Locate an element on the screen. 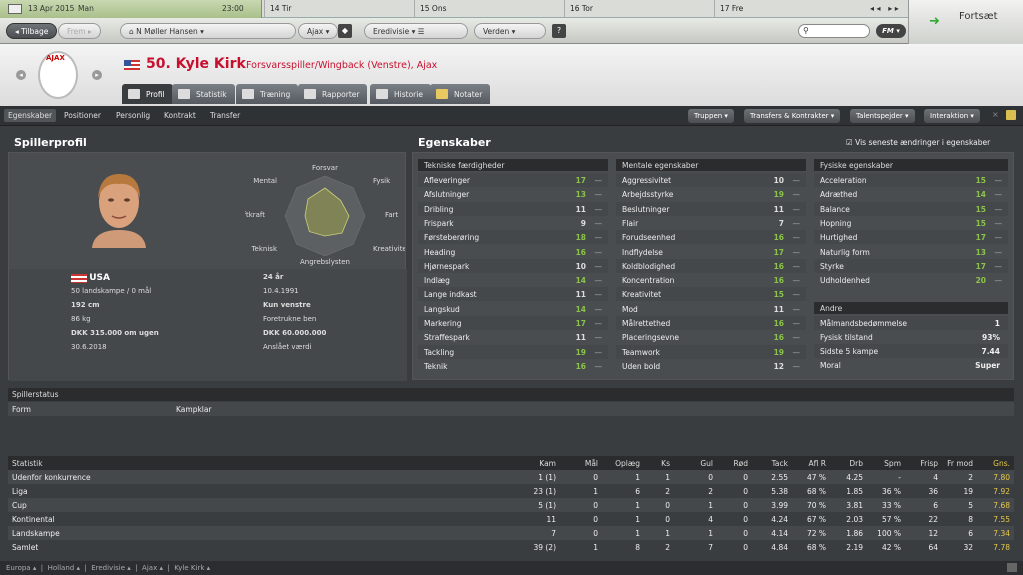 Image resolution: width=1023 pixels, height=575 pixels. club-menu: Ajax ▾ is located at coordinates (318, 31).